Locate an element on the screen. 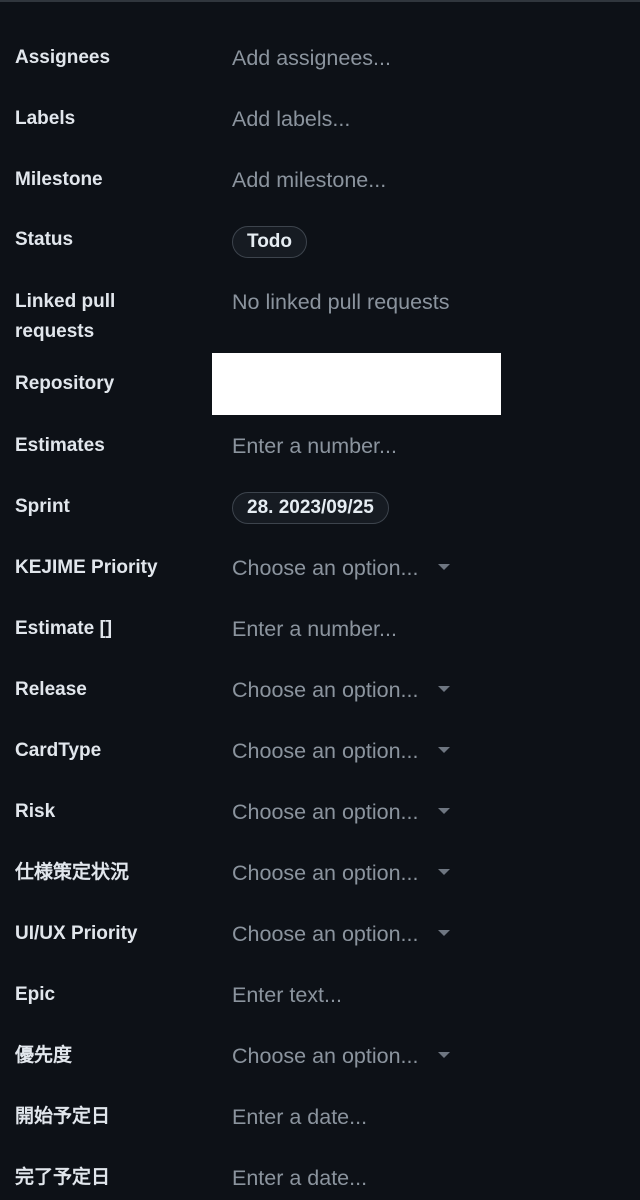  field-label-epic: Epic is located at coordinates (35, 994).